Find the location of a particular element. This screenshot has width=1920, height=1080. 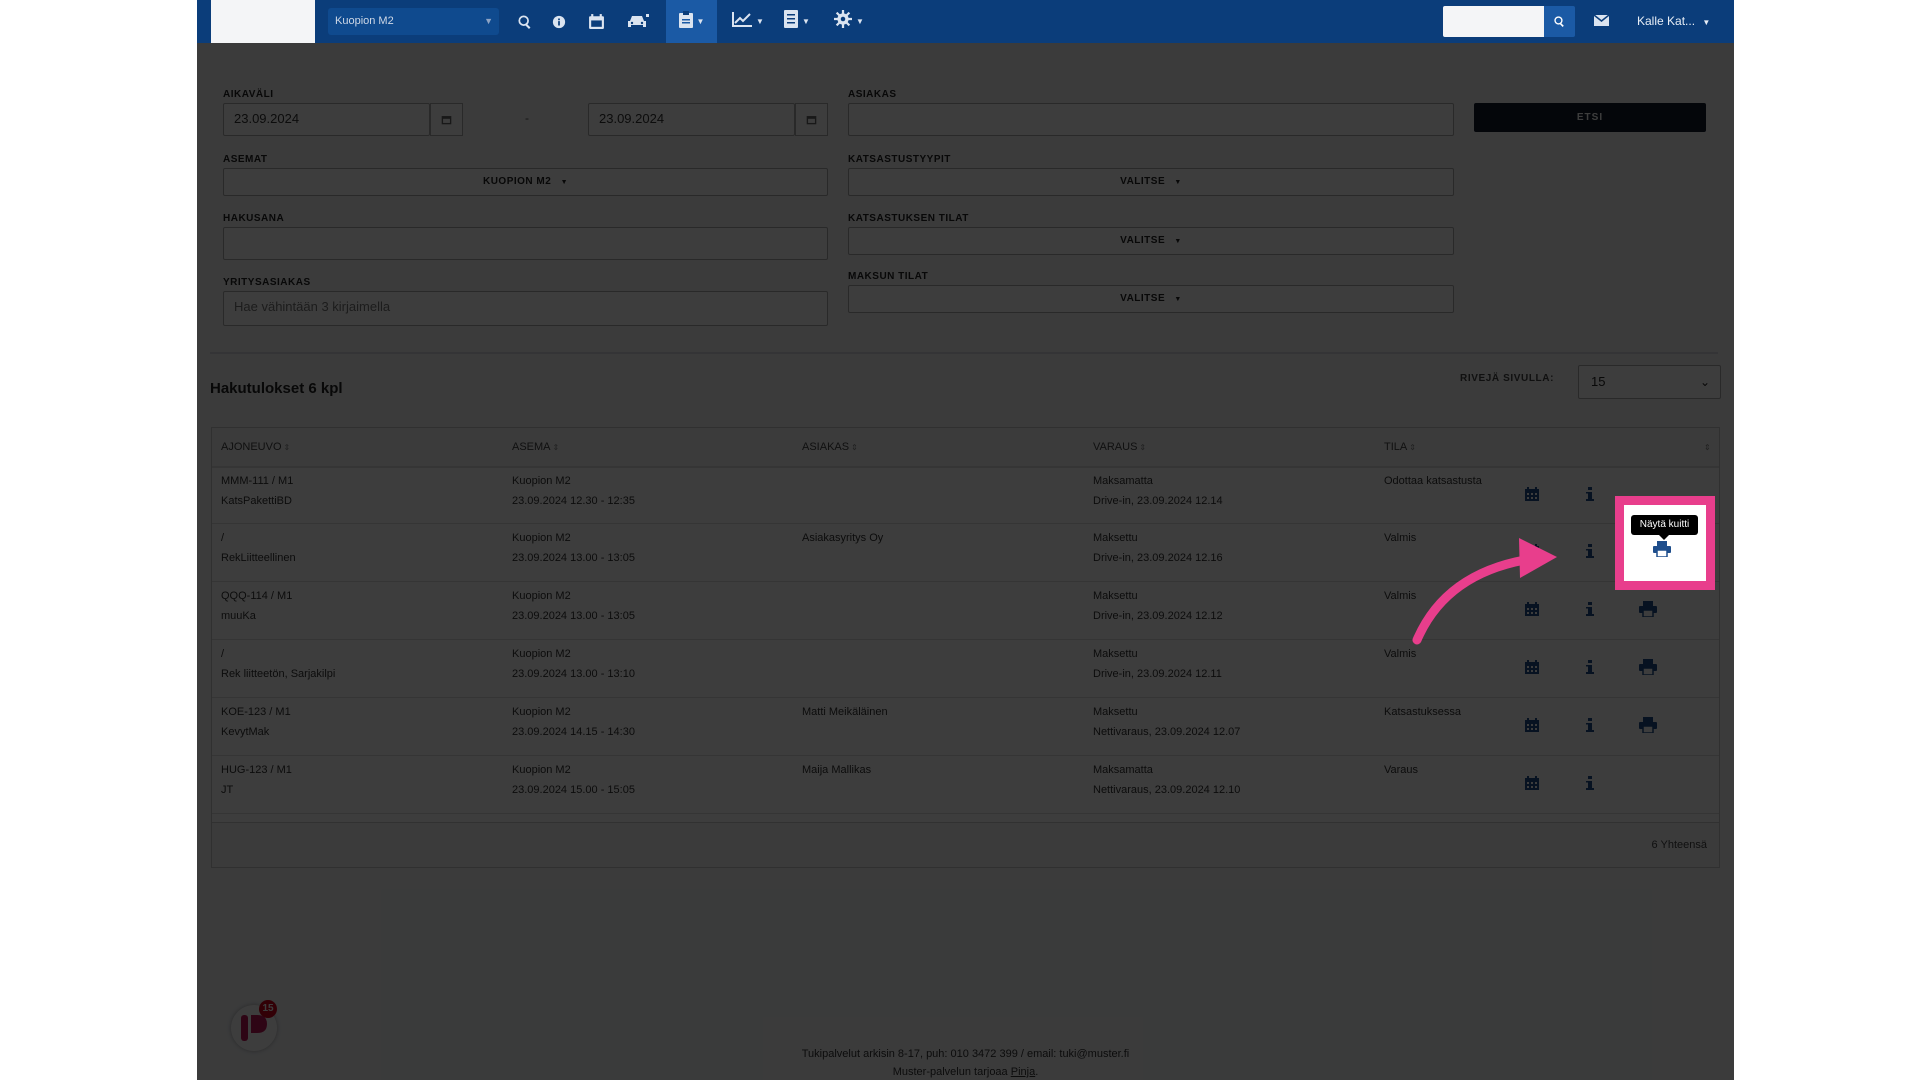

results-total: 6 Yhteensä is located at coordinates (1679, 845).